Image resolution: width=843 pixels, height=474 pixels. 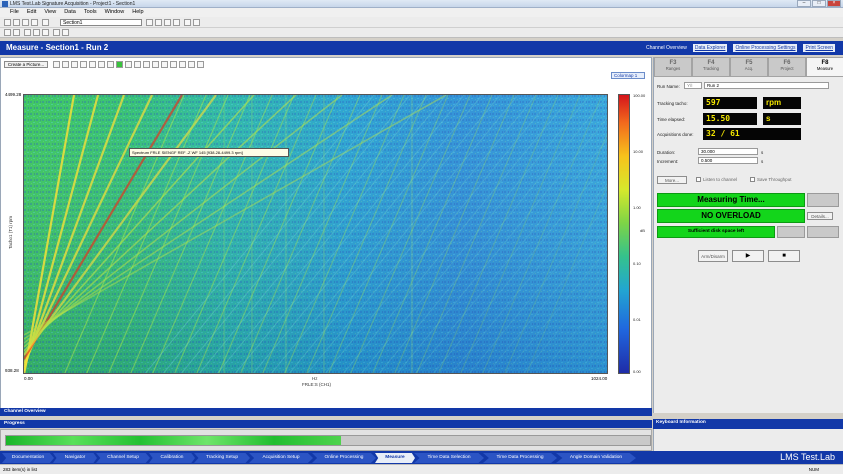 I want to click on save-throughput-checkbox: Save Throughput, so click(x=770, y=179).